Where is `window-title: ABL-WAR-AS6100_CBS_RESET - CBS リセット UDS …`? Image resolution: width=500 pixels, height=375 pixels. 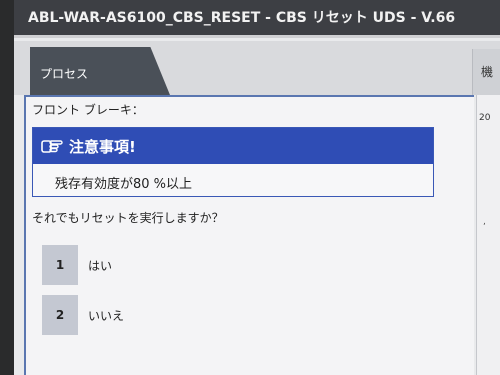
window-title: ABL-WAR-AS6100_CBS_RESET - CBS リセット UDS … is located at coordinates (257, 19).